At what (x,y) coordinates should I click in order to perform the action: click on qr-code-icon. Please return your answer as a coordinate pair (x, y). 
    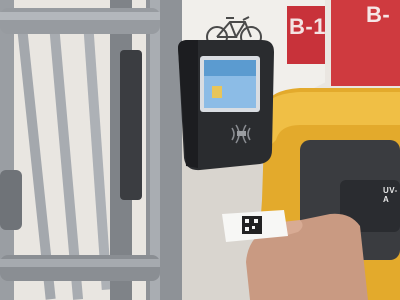
    Looking at the image, I should click on (252, 225).